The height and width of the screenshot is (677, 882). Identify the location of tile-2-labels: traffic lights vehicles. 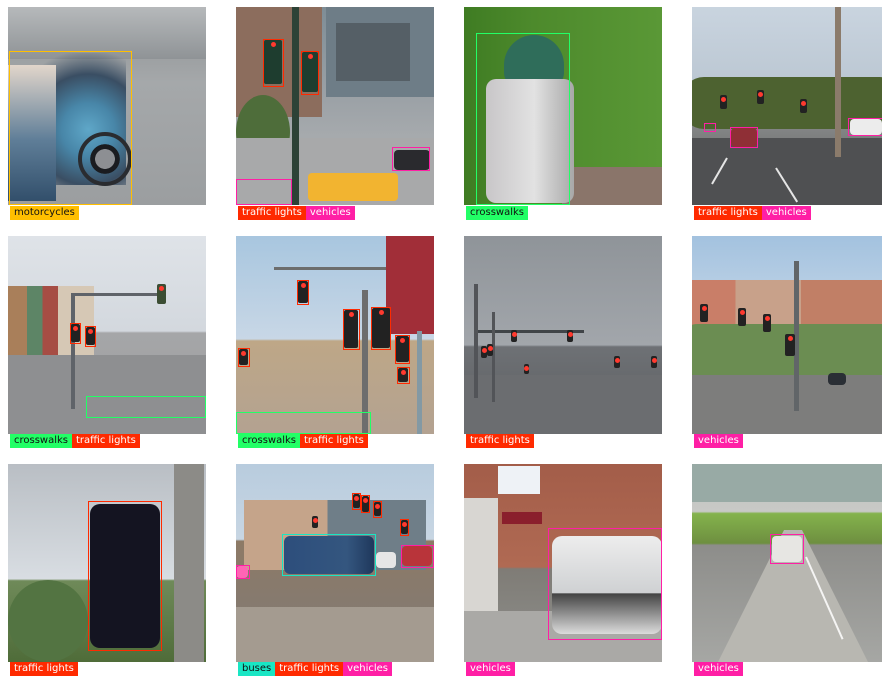
(296, 213).